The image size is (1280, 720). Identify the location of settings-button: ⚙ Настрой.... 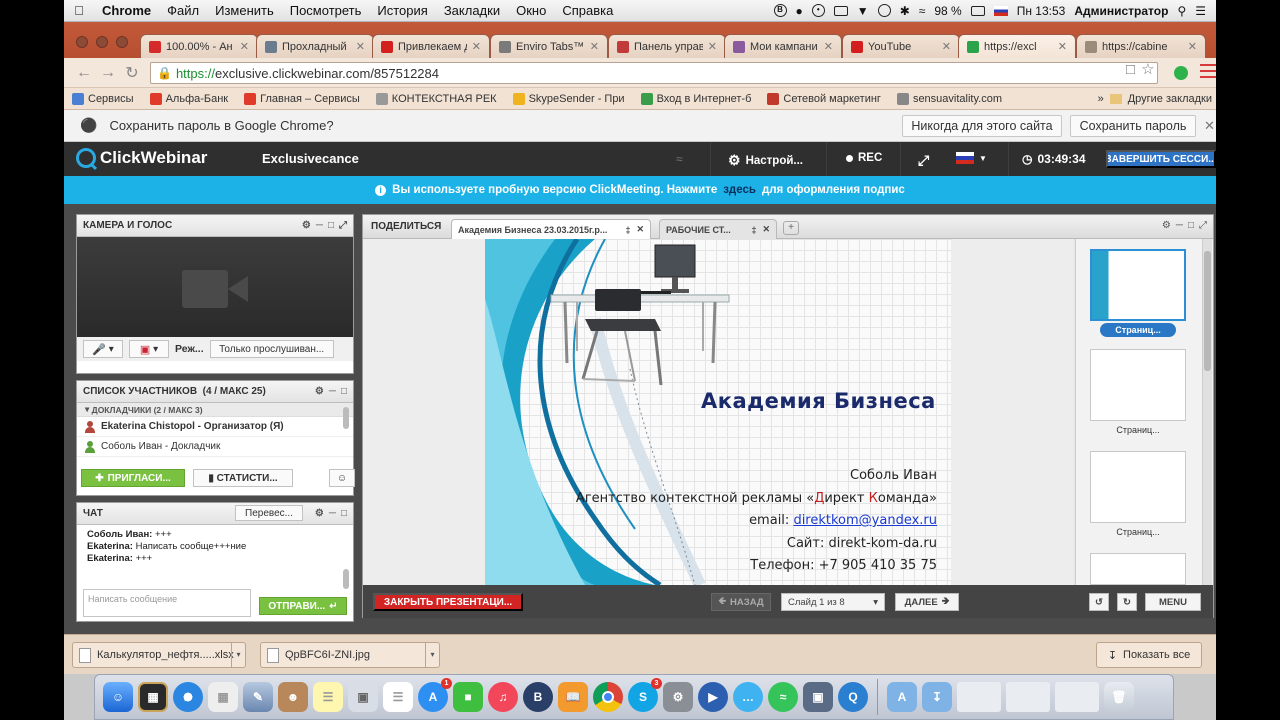
(765, 160).